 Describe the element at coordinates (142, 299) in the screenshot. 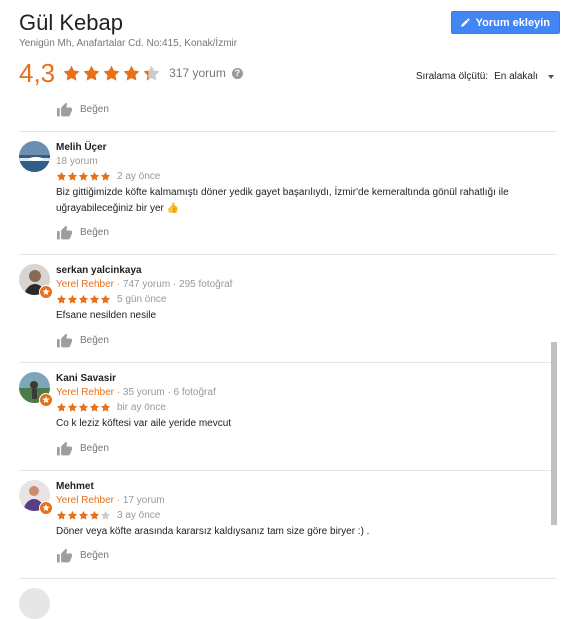

I see `review-date: 5 gün önce` at that location.